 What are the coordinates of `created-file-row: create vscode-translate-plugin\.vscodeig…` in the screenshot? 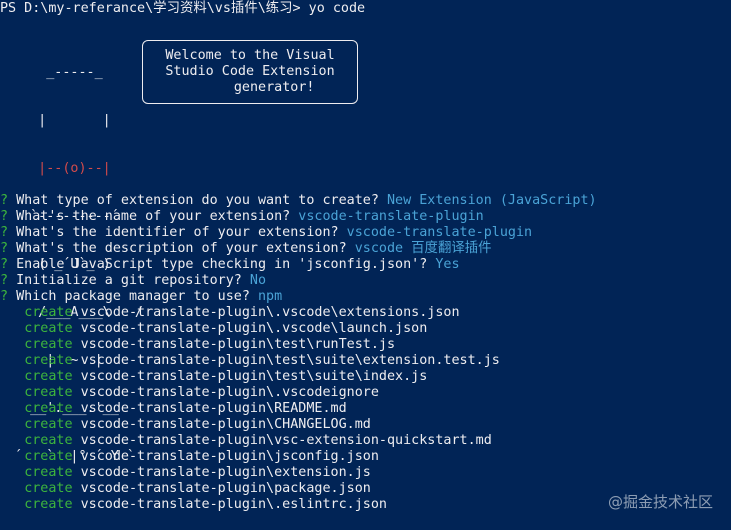 It's located at (189, 393).